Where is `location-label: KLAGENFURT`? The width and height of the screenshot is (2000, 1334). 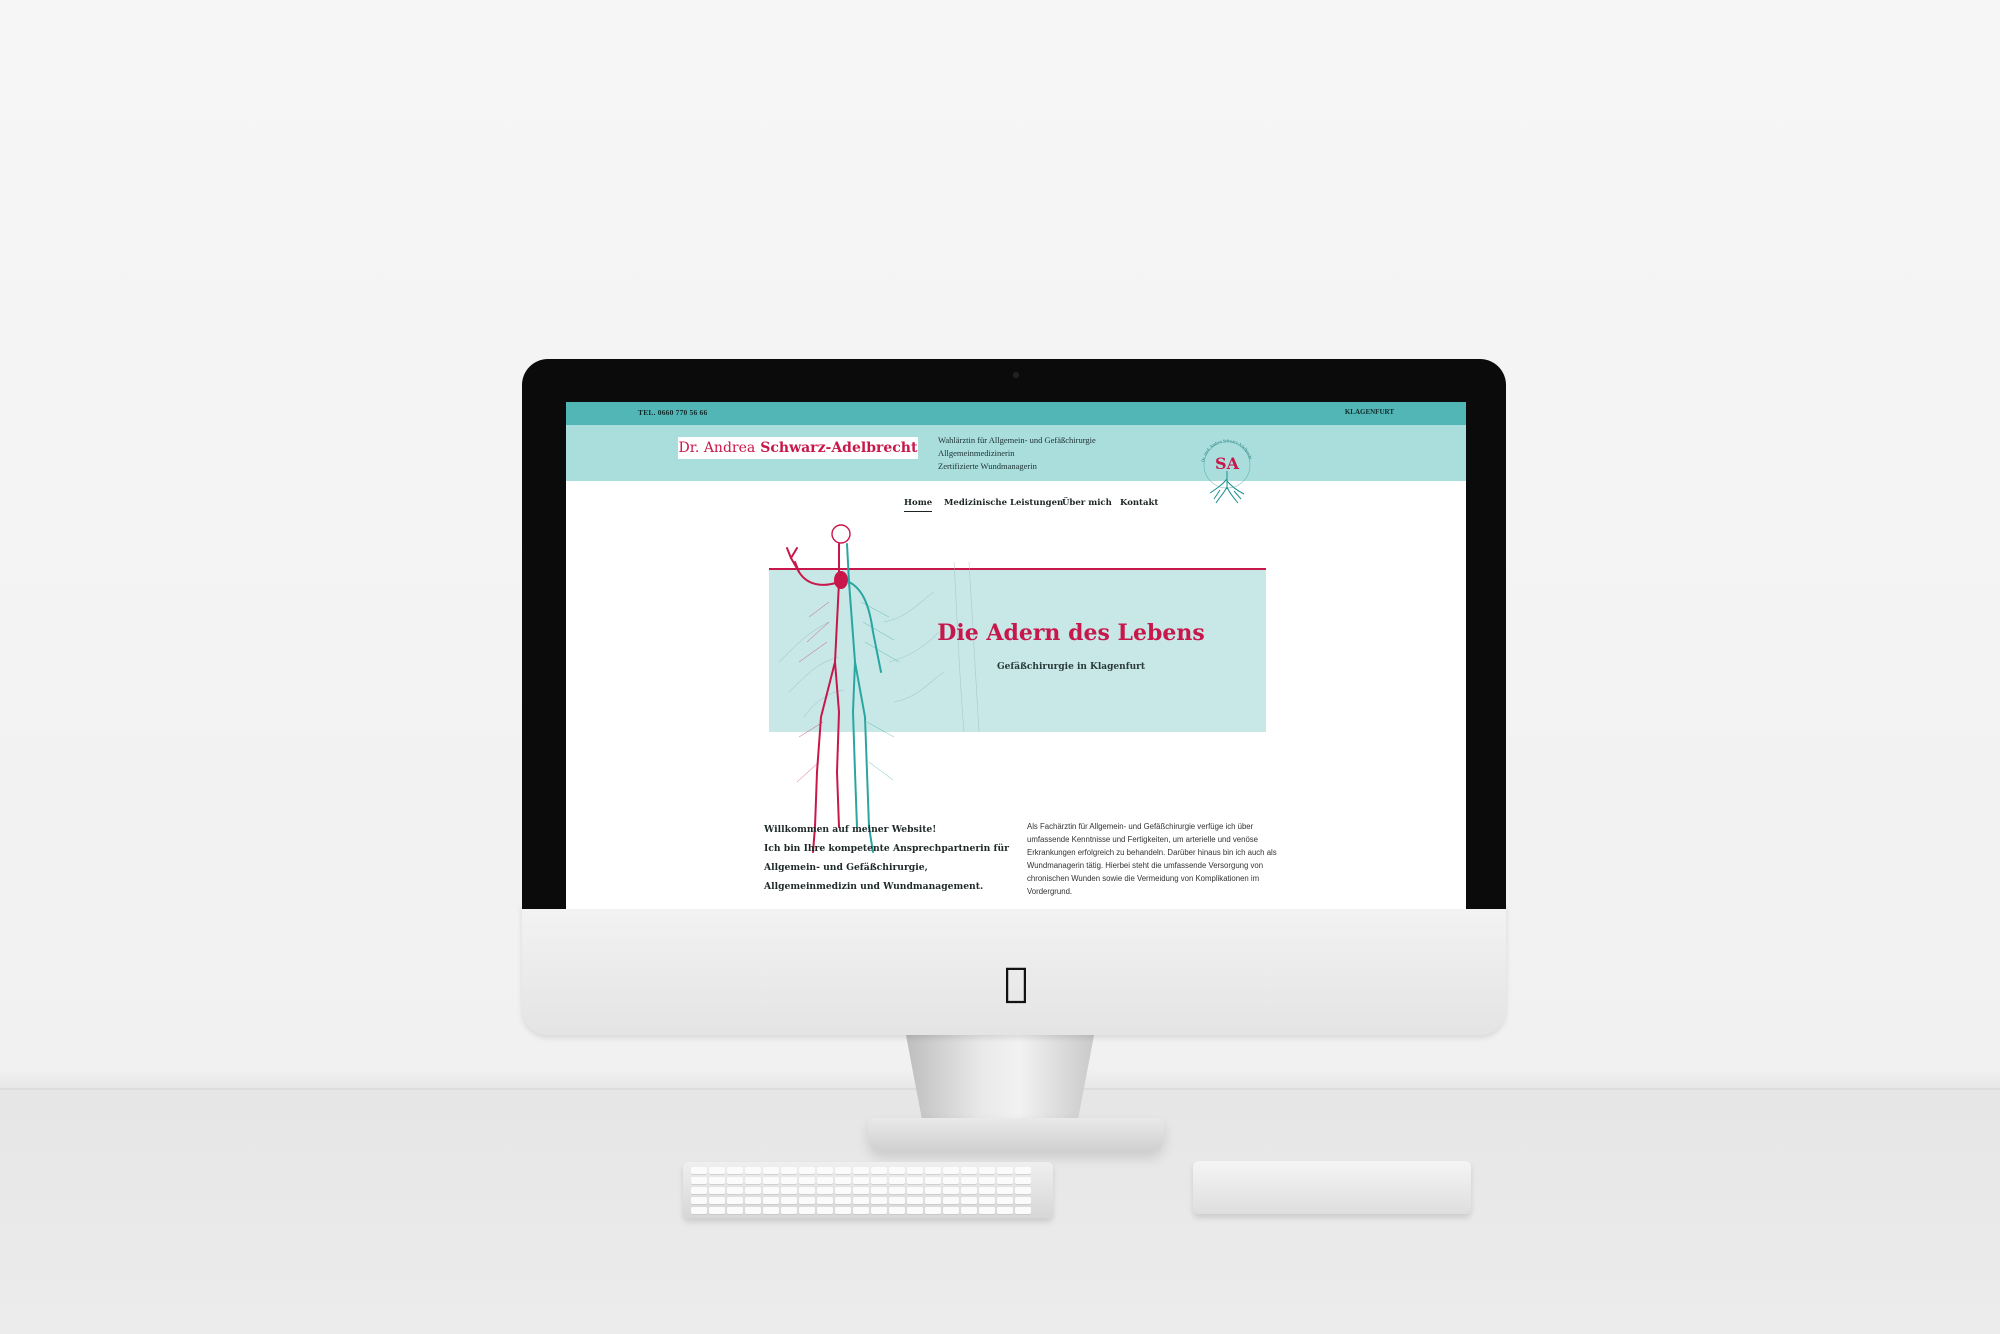 location-label: KLAGENFURT is located at coordinates (1369, 412).